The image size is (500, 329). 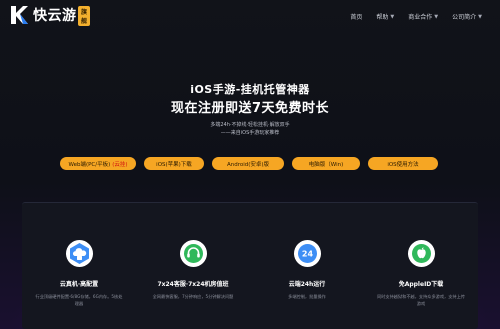 What do you see at coordinates (79, 300) in the screenshot?
I see `feature-desc: 行业顶级硬件配置·6/8G存储，6G内存。5核处理器` at bounding box center [79, 300].